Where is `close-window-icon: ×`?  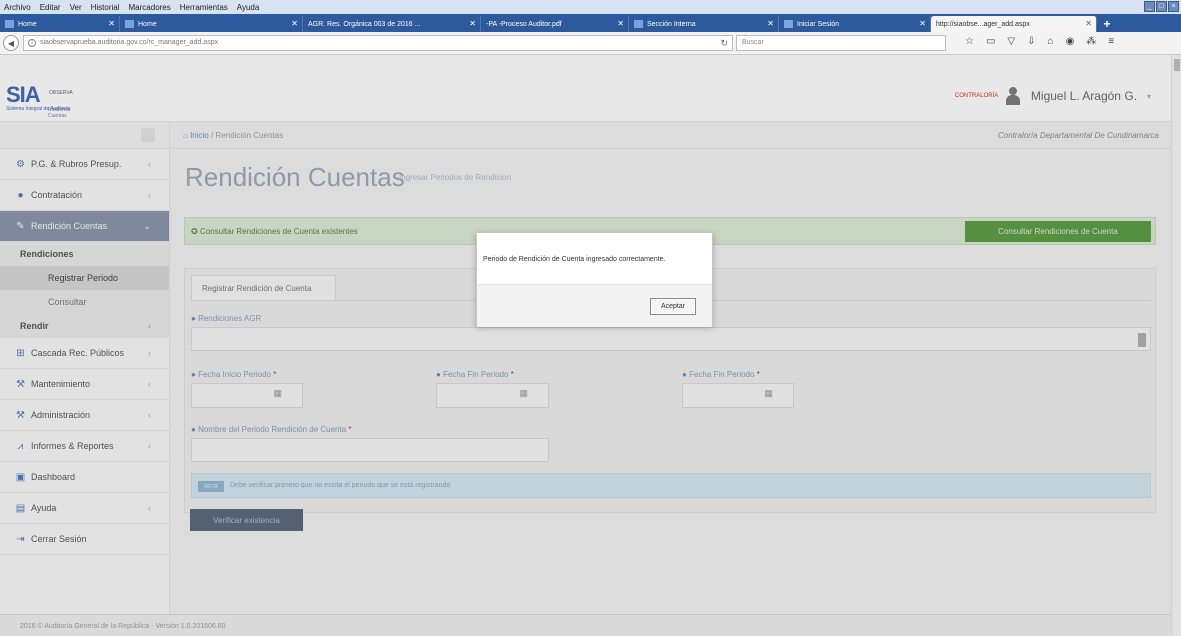 close-window-icon: × is located at coordinates (1173, 6).